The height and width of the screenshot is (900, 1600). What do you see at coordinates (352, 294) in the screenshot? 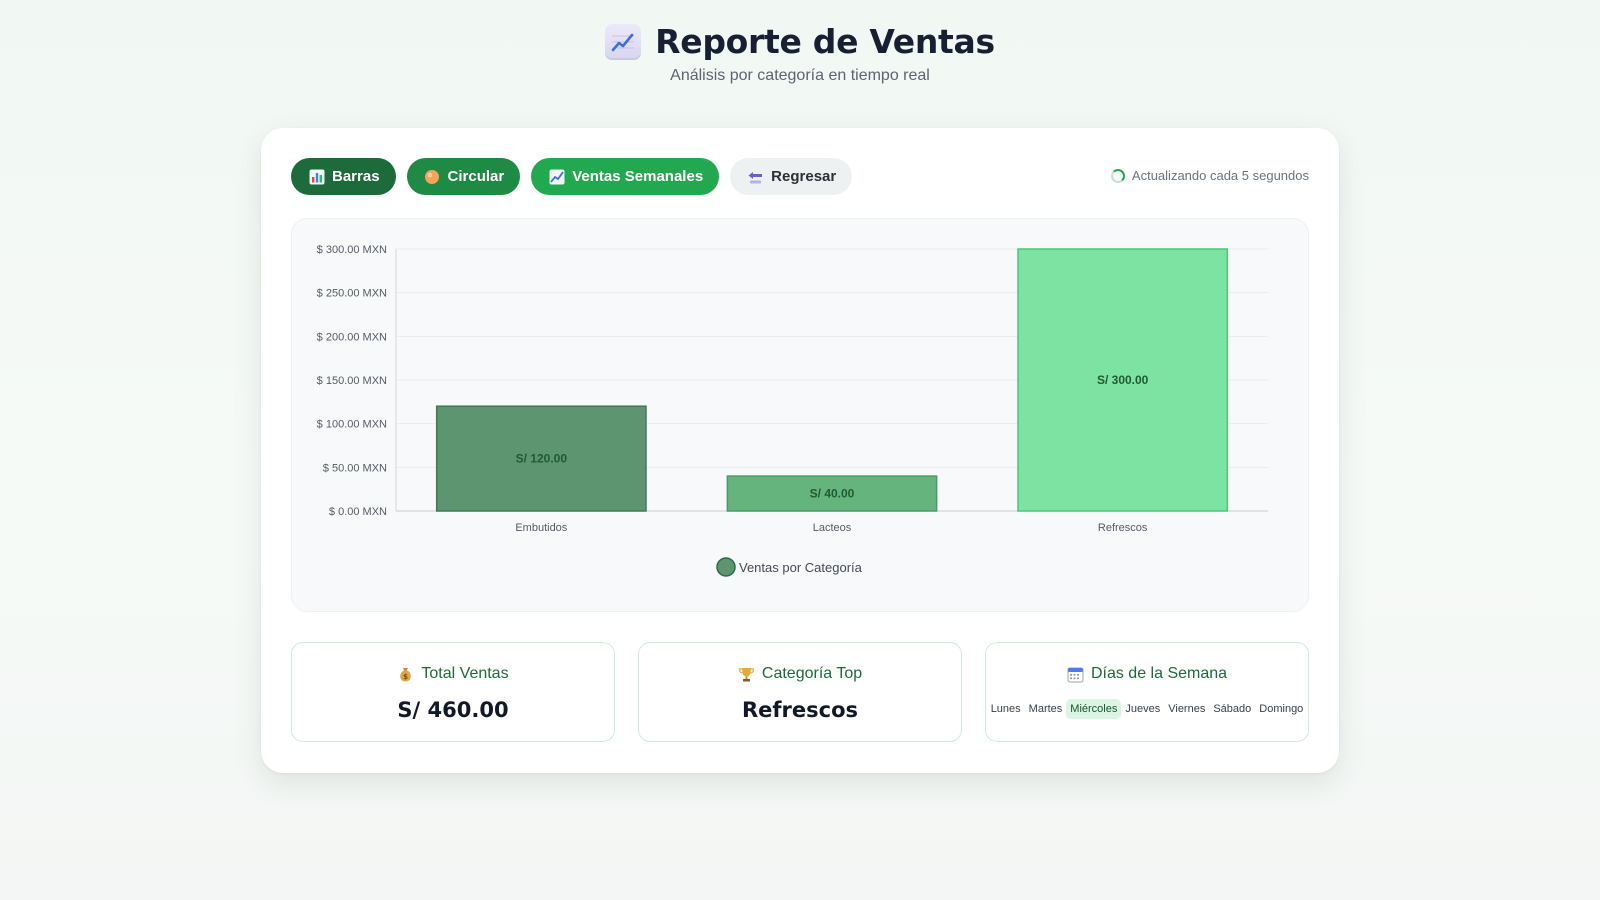
I see `y-tick-label: $ 250.00 MXN` at bounding box center [352, 294].